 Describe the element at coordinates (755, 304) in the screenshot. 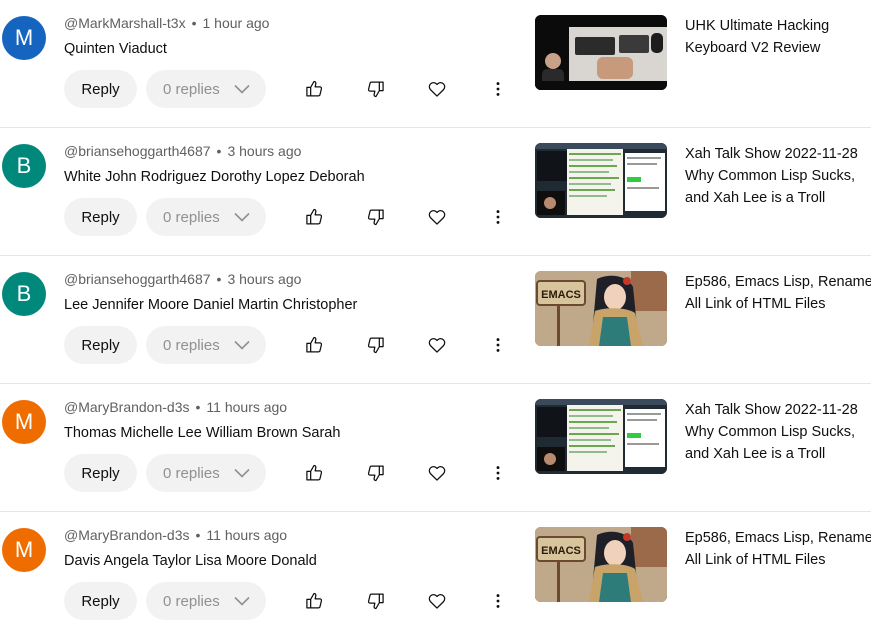

I see `video-title-line: All Link of HTML Files` at that location.